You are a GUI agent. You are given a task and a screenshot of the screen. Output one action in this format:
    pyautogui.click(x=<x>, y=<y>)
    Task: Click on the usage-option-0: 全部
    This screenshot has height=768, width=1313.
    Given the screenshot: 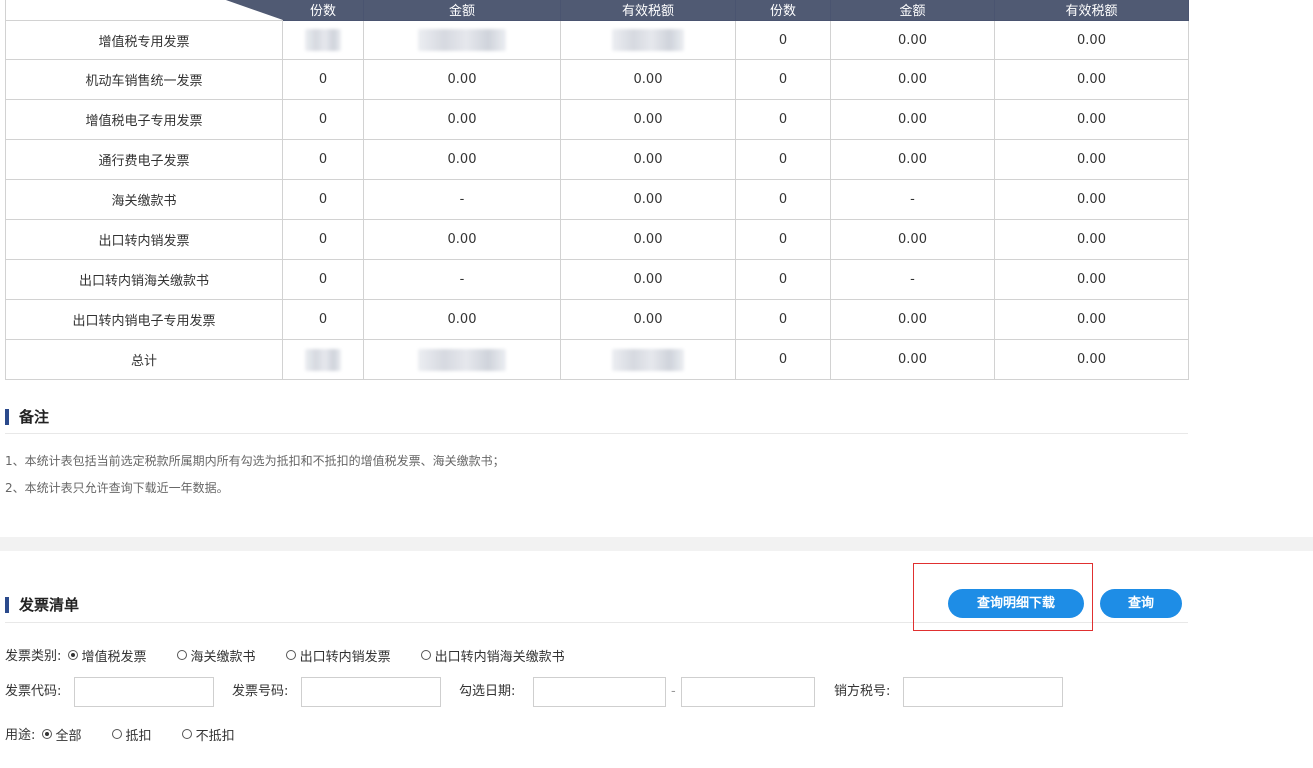 What is the action you would take?
    pyautogui.click(x=61, y=734)
    